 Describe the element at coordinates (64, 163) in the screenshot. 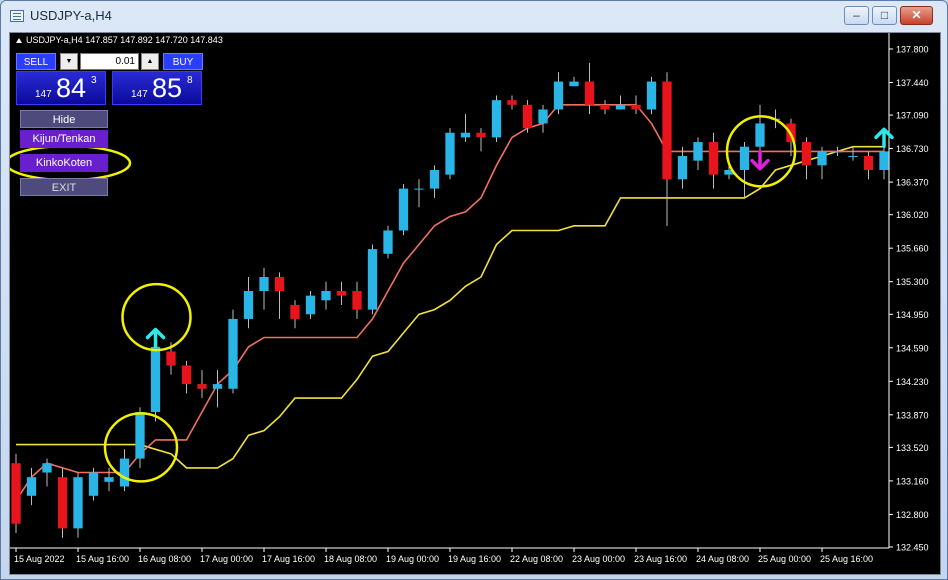

I see `kinkokoten-button: KinkoKoten` at that location.